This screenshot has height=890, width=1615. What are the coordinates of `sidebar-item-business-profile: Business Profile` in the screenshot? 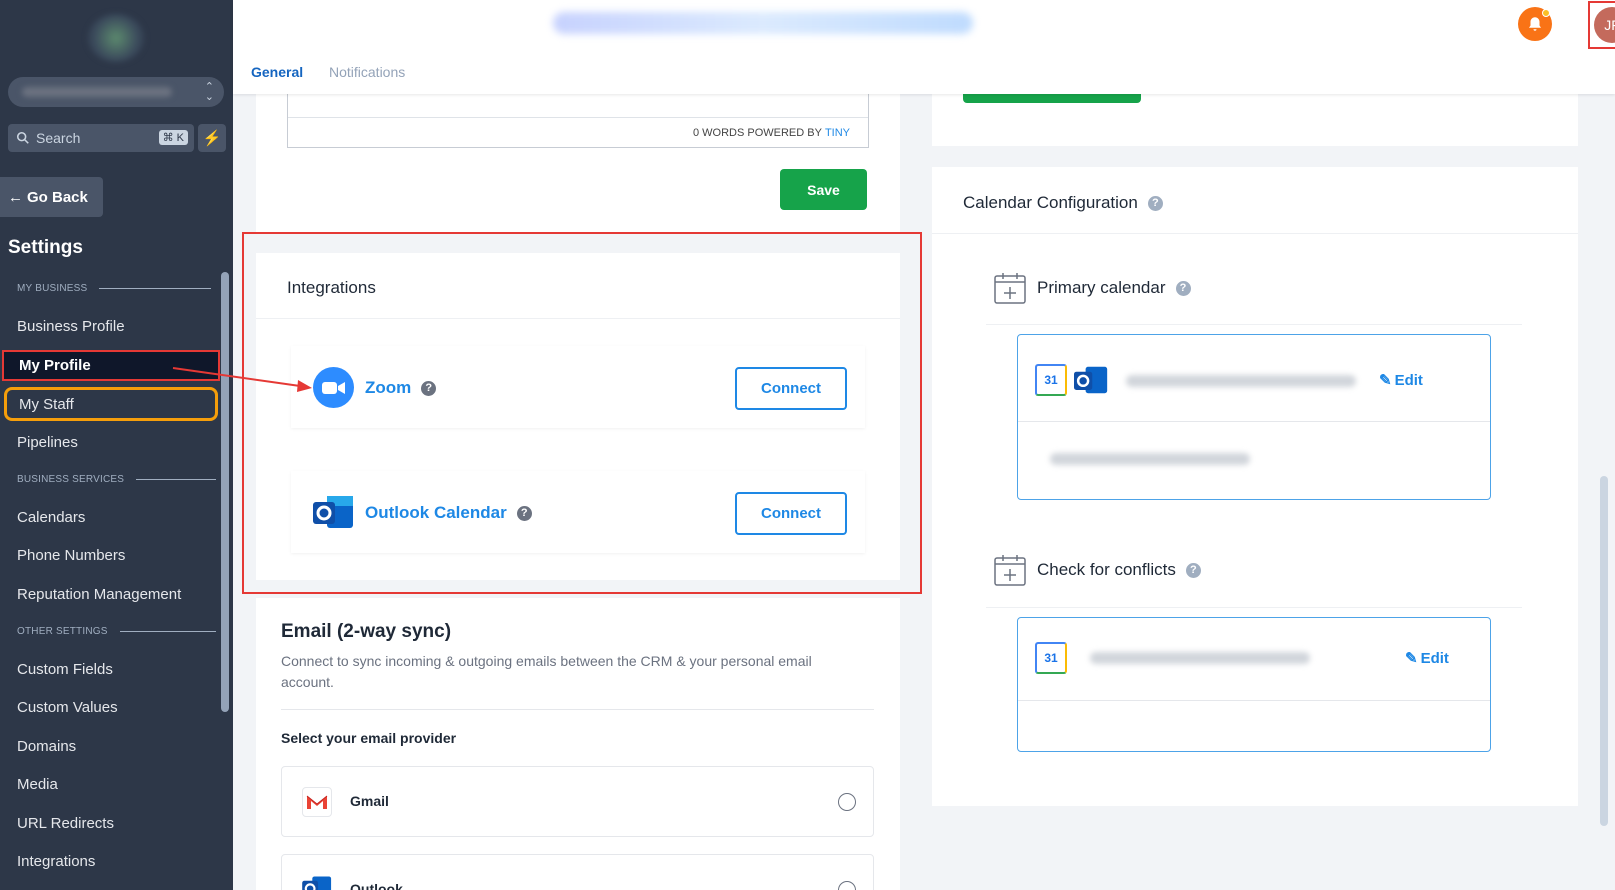 It's located at (71, 326).